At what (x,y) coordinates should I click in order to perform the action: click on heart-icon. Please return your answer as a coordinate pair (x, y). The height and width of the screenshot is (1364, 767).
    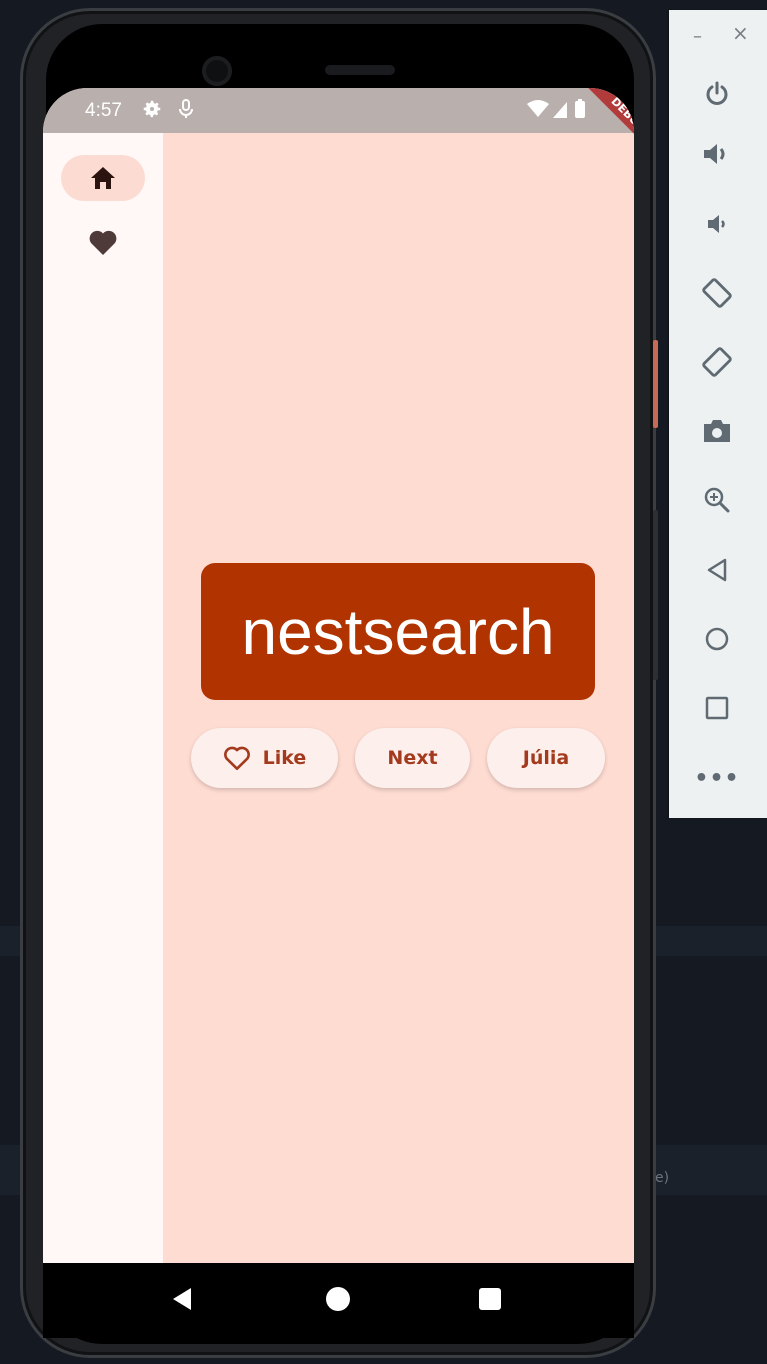
    Looking at the image, I should click on (103, 242).